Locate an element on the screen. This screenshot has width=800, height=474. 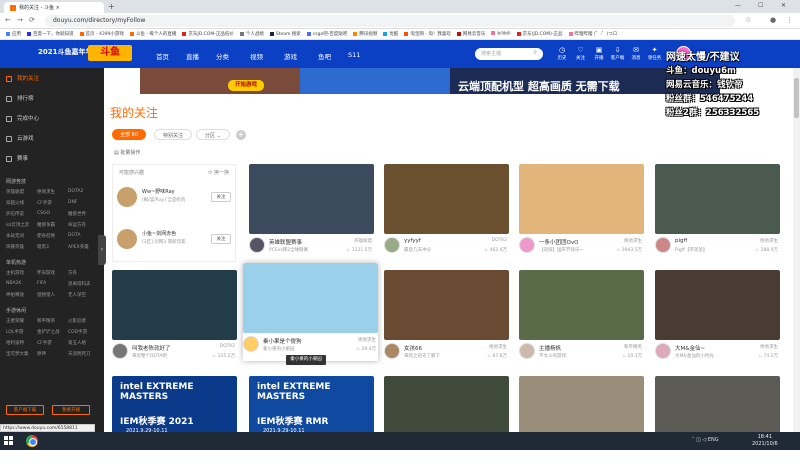
url-input: douyu.com/directory/myFollow is located at coordinates (390, 21).